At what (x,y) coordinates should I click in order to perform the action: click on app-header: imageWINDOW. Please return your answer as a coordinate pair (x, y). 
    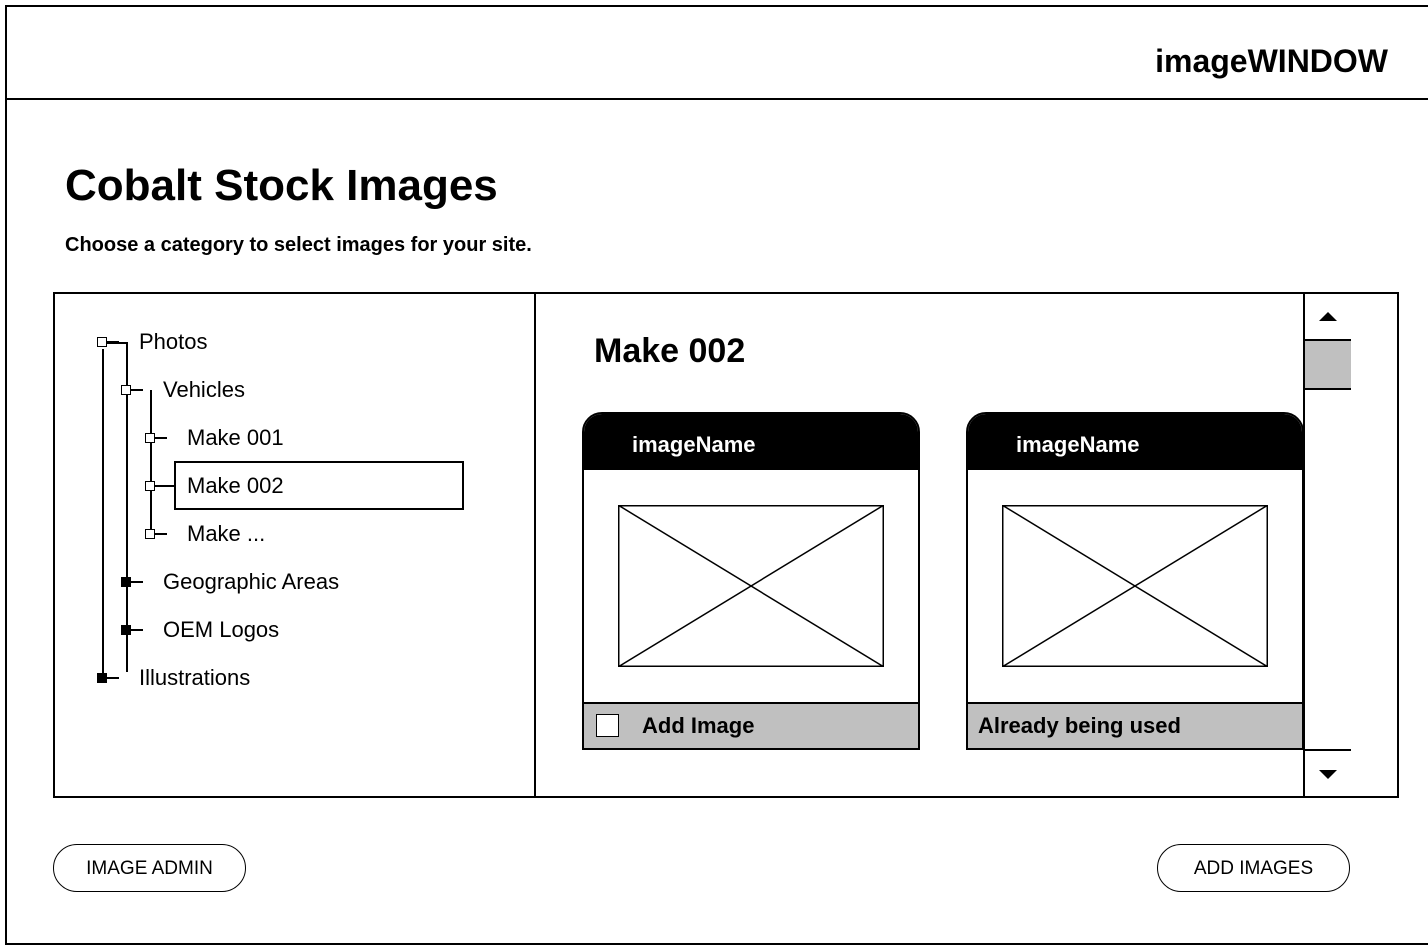
    Looking at the image, I should click on (717, 53).